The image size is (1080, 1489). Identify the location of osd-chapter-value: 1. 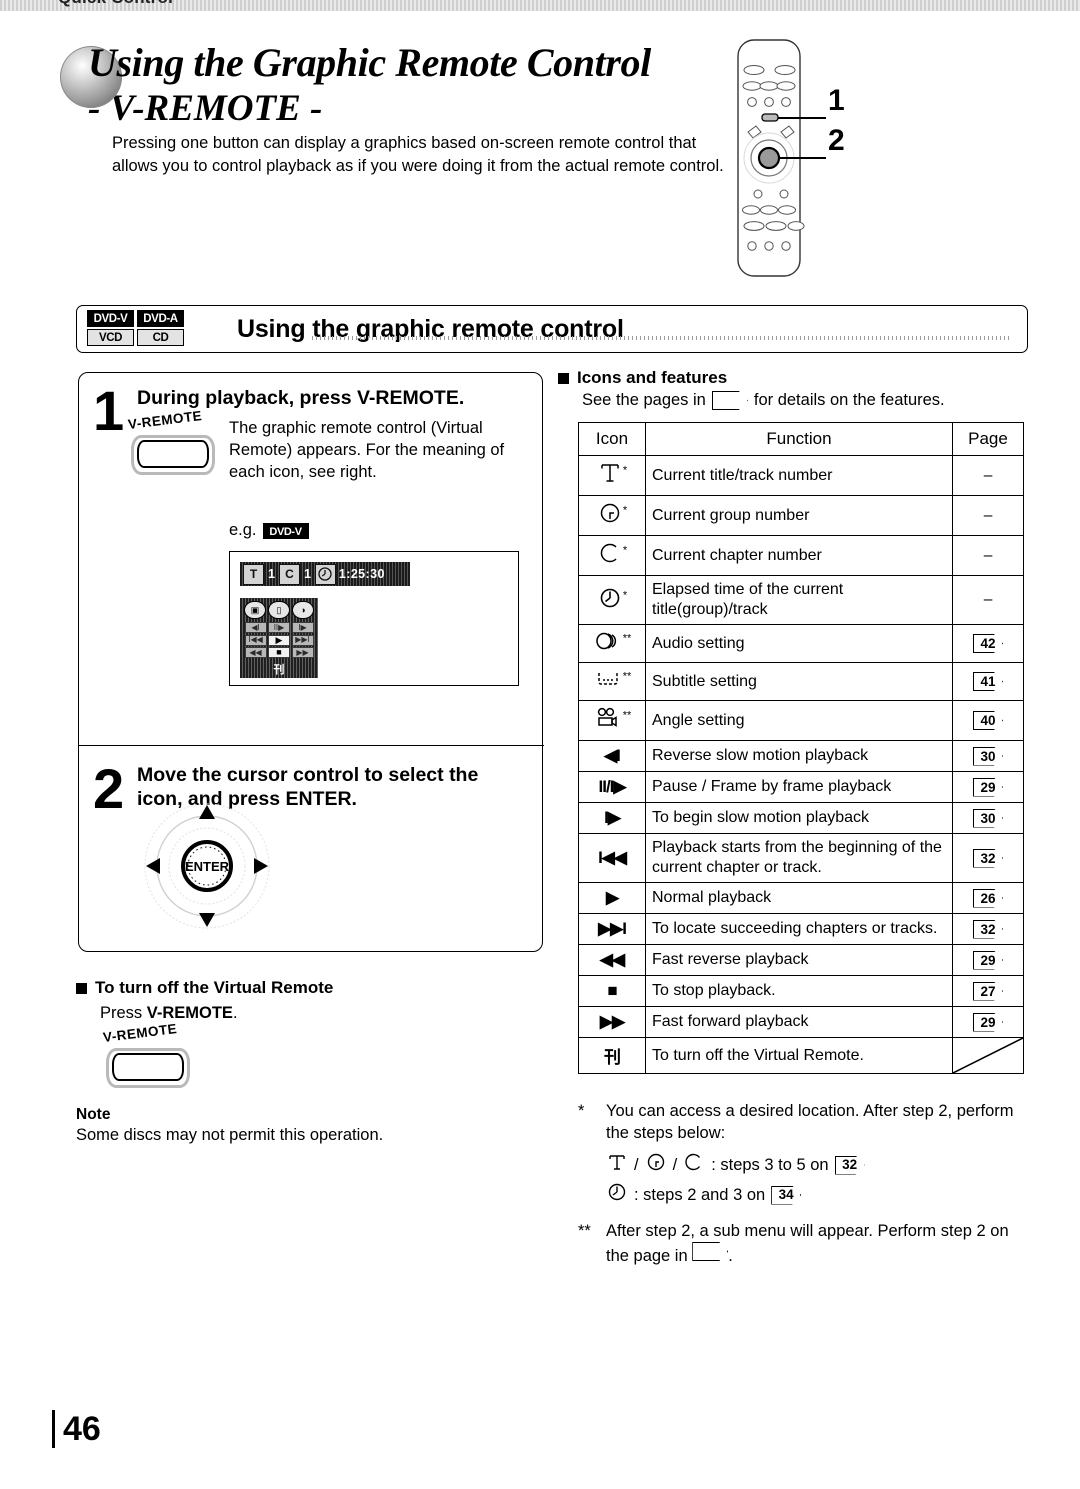
(307, 574).